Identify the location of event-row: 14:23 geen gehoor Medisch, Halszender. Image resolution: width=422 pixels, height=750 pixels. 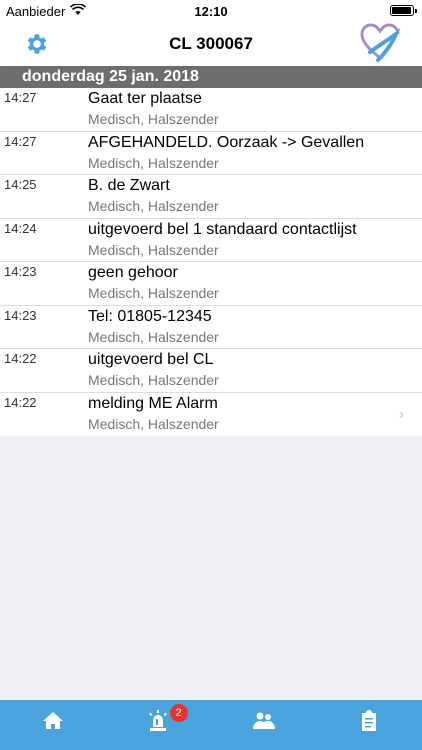
(211, 284).